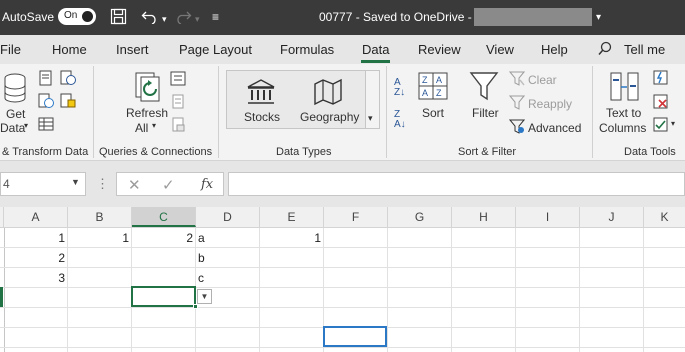  Describe the element at coordinates (548, 217) in the screenshot. I see `column-header-i: I` at that location.